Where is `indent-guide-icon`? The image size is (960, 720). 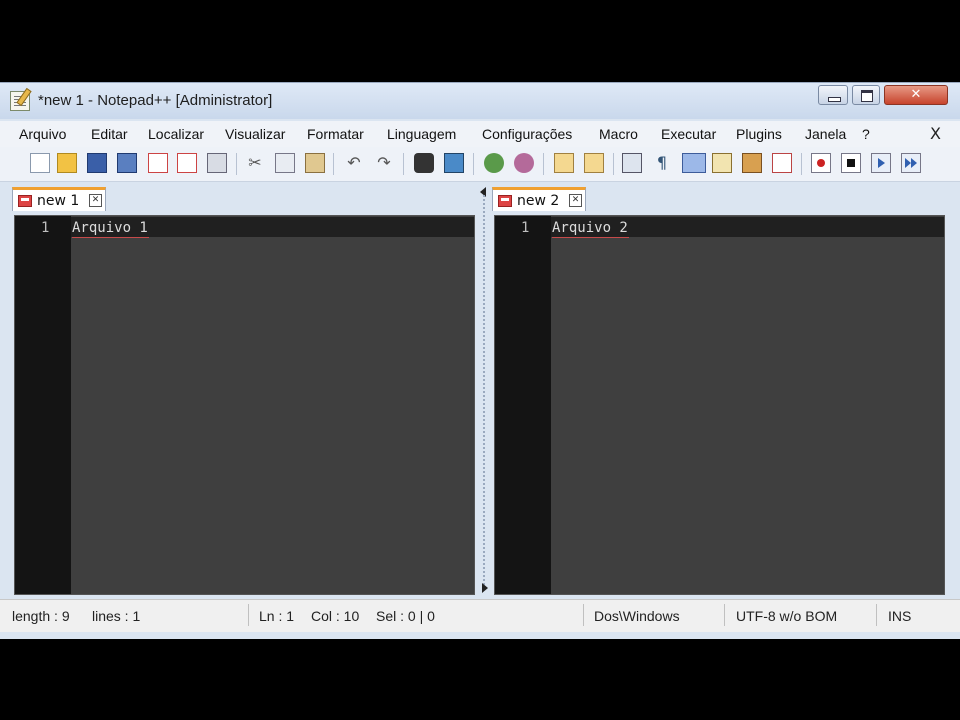
indent-guide-icon is located at coordinates (694, 163).